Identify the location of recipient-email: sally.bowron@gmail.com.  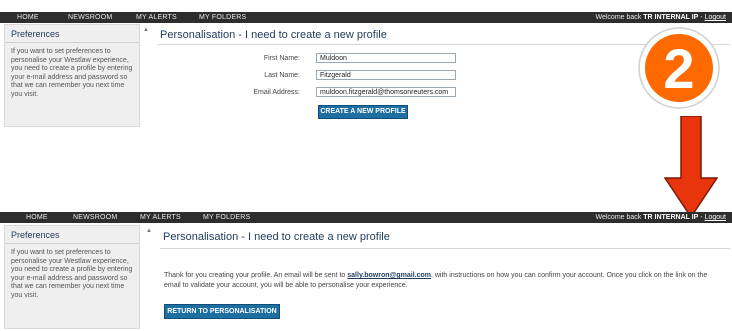
(389, 275).